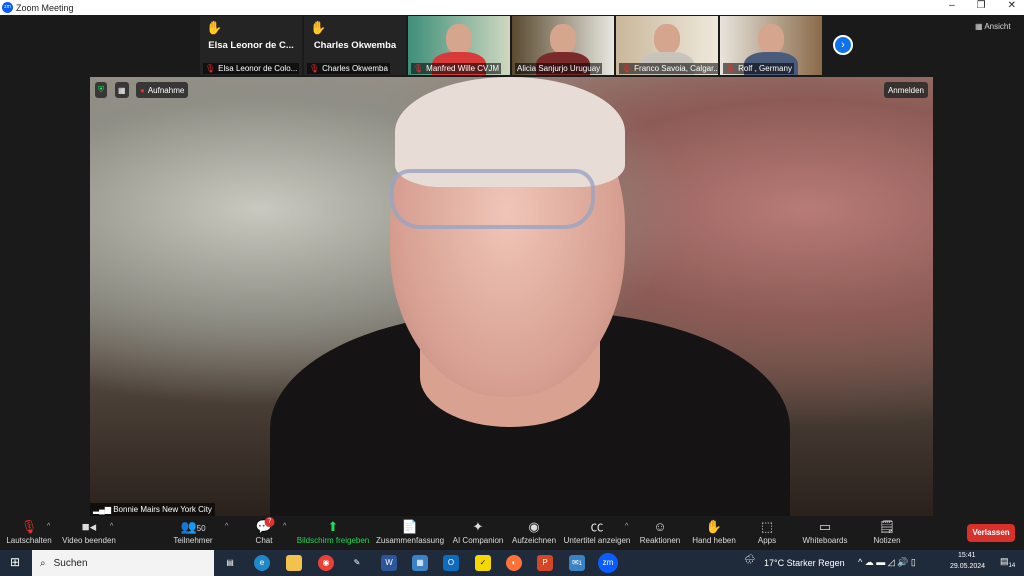 The width and height of the screenshot is (1024, 576). What do you see at coordinates (843, 45) in the screenshot?
I see `next-page-button: ›` at bounding box center [843, 45].